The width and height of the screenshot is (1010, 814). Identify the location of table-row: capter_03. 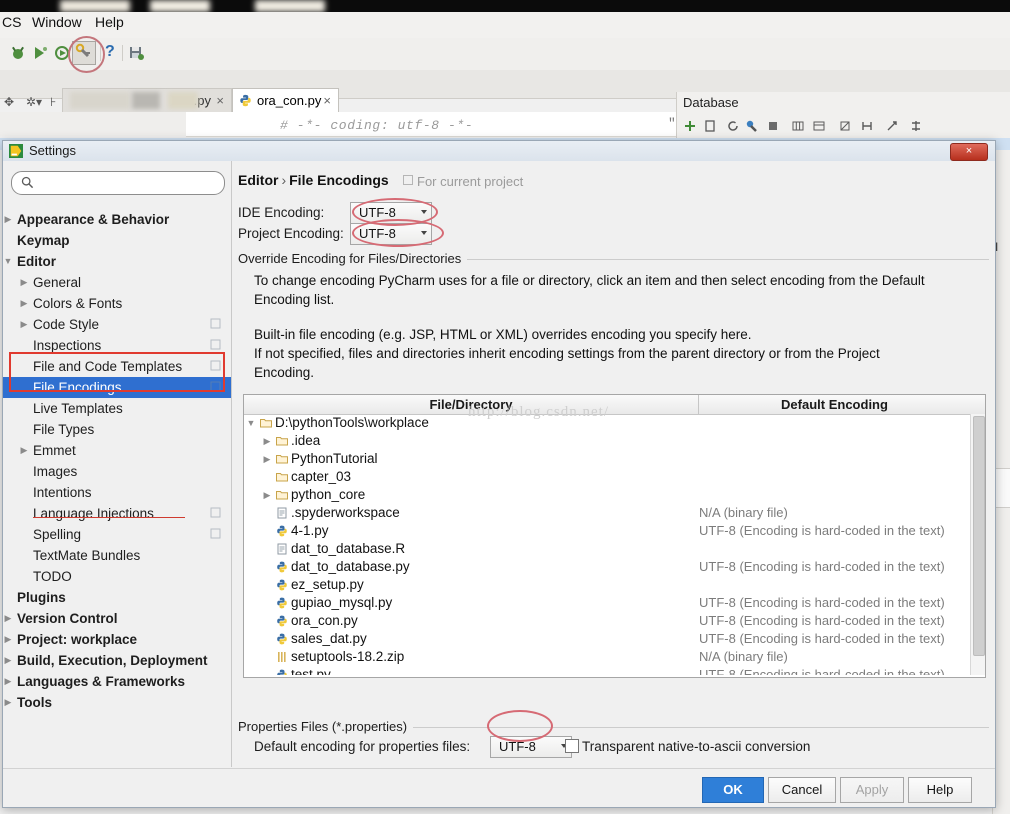
(607, 477).